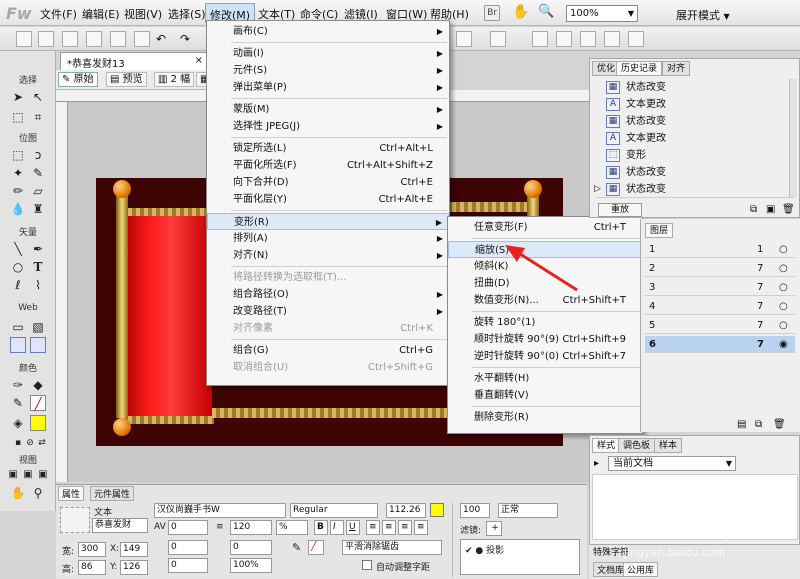  What do you see at coordinates (18, 191) in the screenshot?
I see `pencil-icon: ✏` at bounding box center [18, 191].